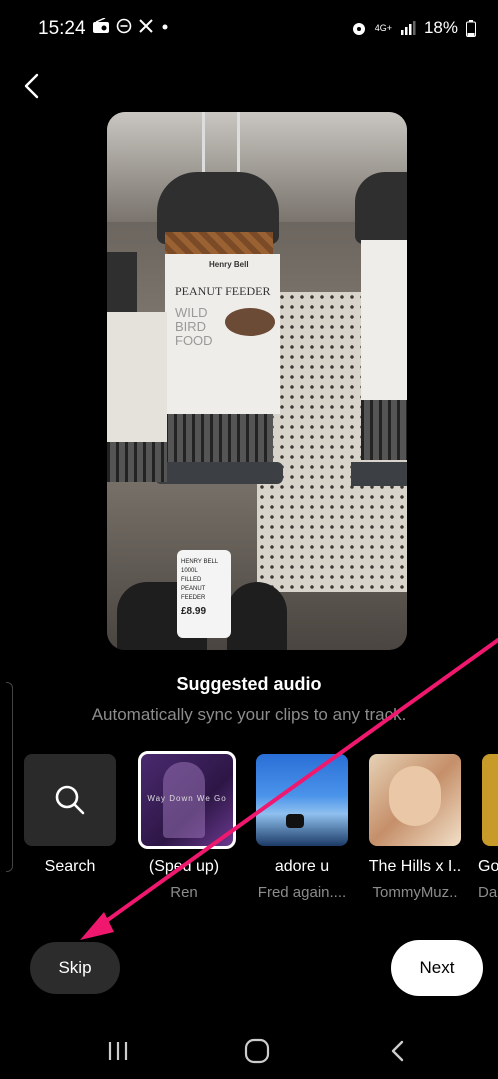 The image size is (498, 1079). Describe the element at coordinates (118, 1051) in the screenshot. I see `recent-apps-icon` at that location.